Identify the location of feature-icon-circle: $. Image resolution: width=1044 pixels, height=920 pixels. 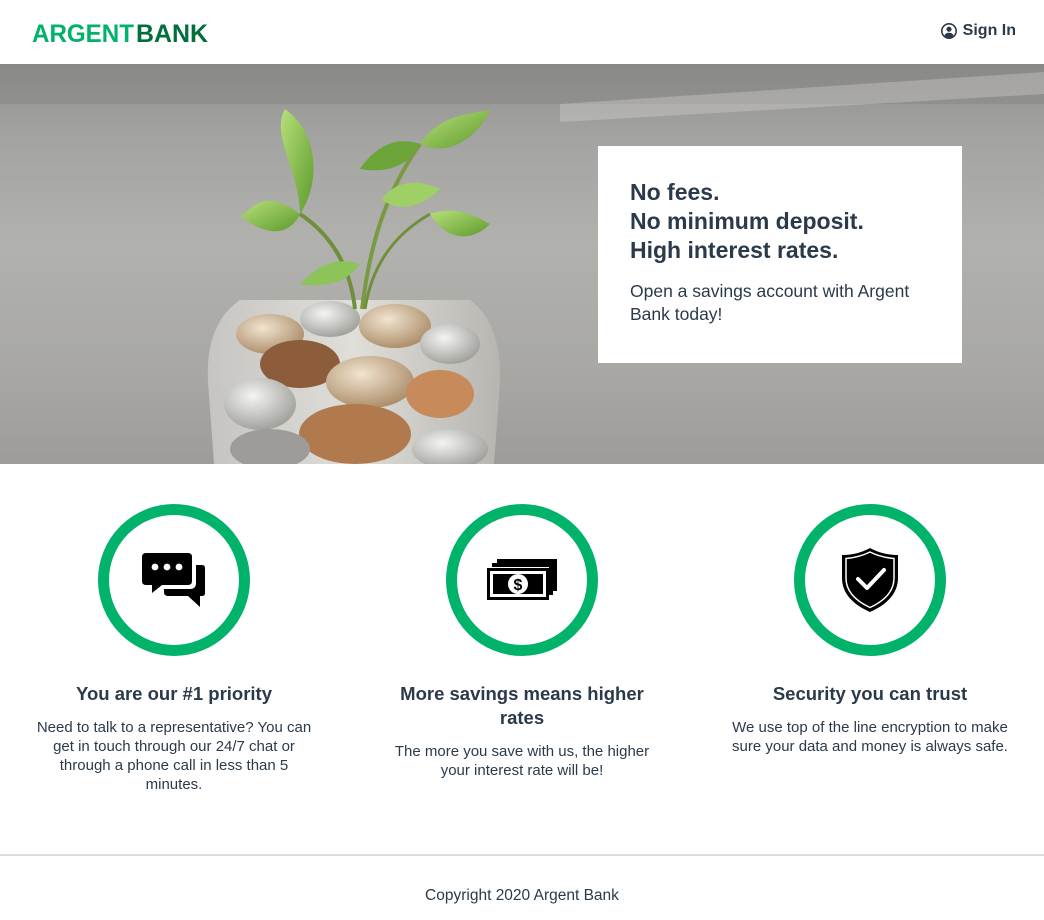
(522, 580).